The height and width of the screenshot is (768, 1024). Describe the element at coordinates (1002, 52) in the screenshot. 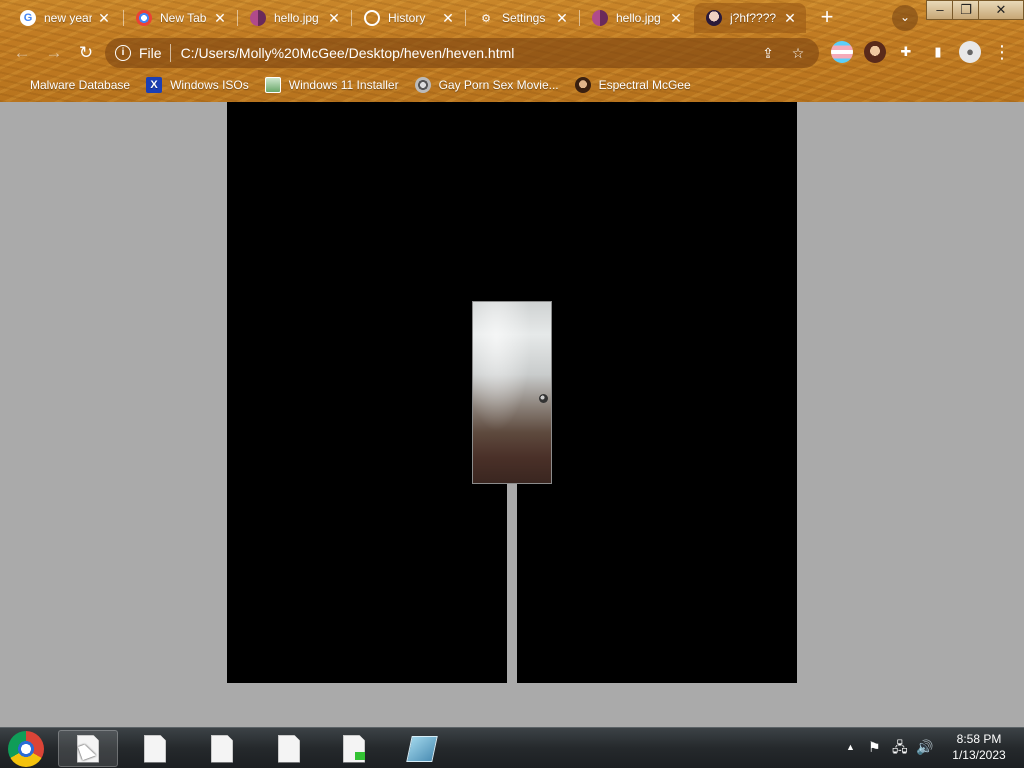

I see `menu-kebab-icon: ⋮` at that location.